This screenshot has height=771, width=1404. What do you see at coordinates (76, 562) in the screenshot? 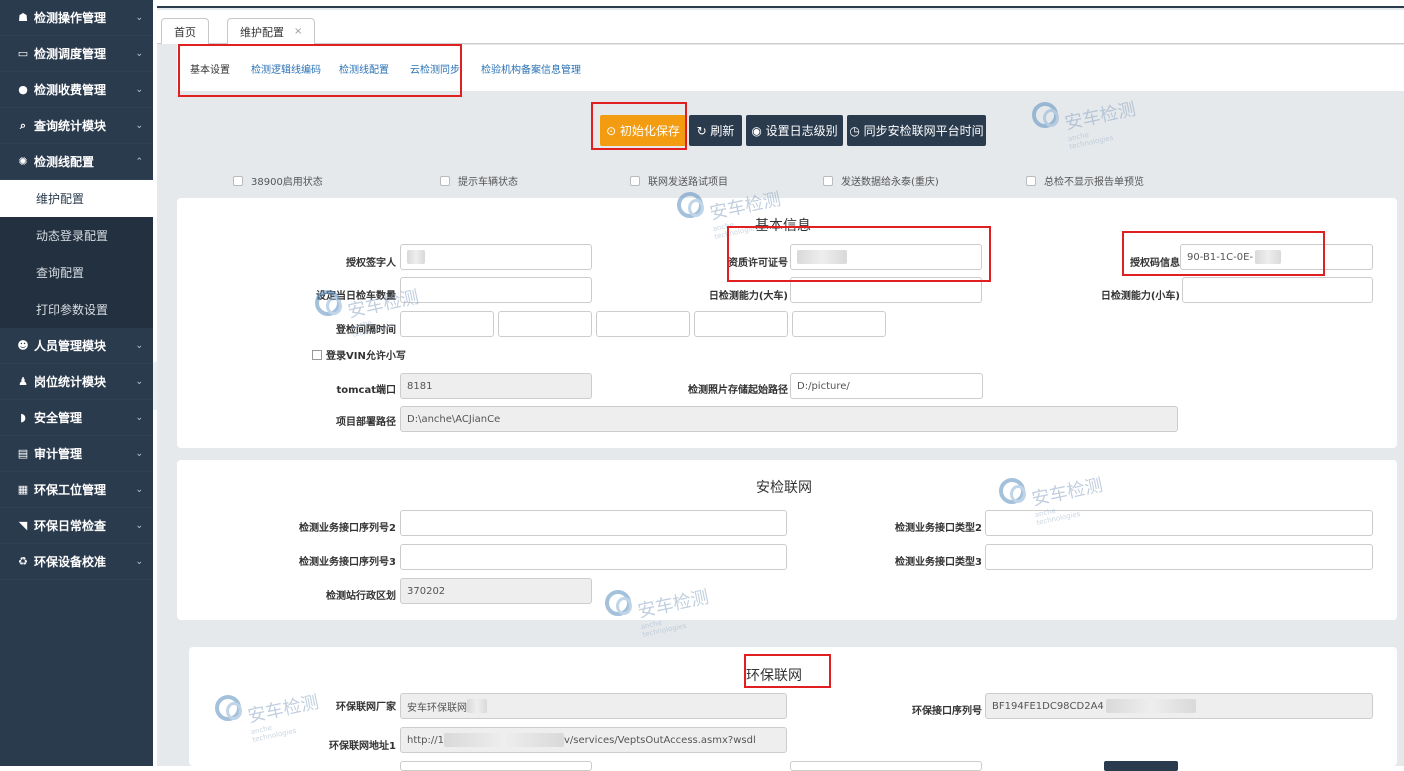
I see `sidebar-item-env-calibration: ♻ 环保设备校准 ⌄` at bounding box center [76, 562].